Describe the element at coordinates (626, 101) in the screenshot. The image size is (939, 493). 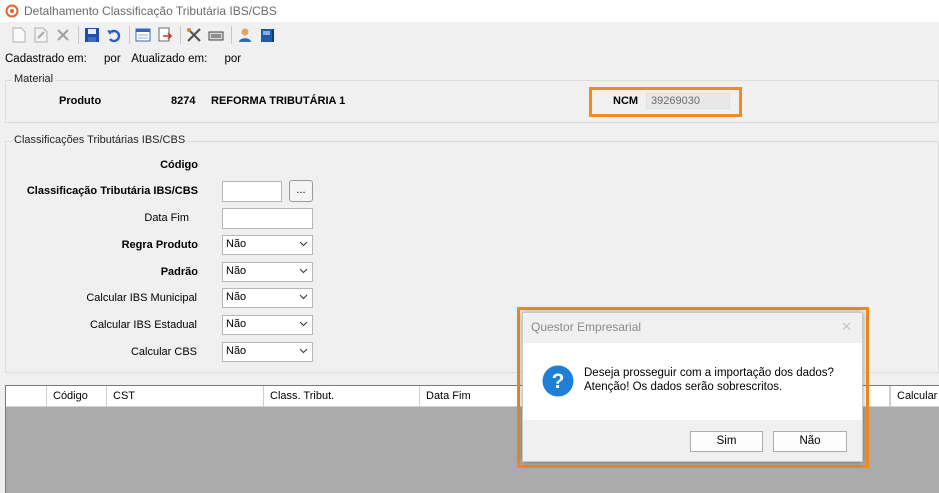
I see `ncm-label: NCM` at that location.